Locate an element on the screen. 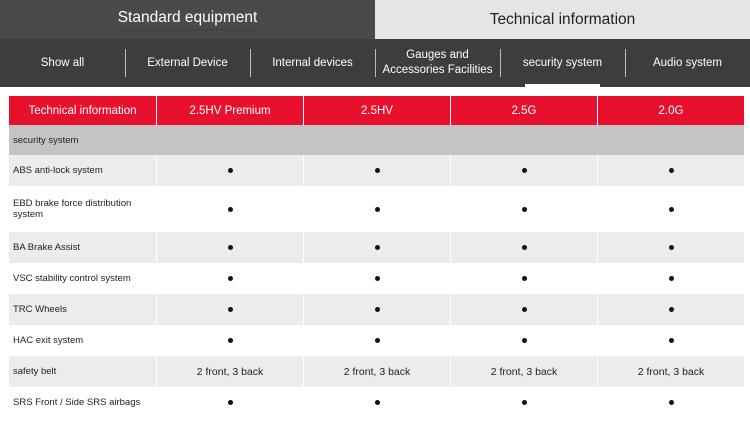  tab-standard-equipment: Standard equipment is located at coordinates (187, 19).